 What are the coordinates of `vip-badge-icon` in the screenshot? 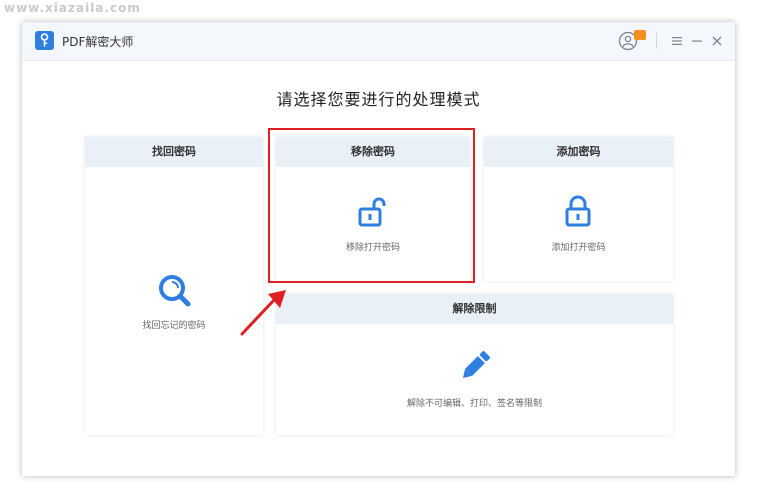 It's located at (640, 35).